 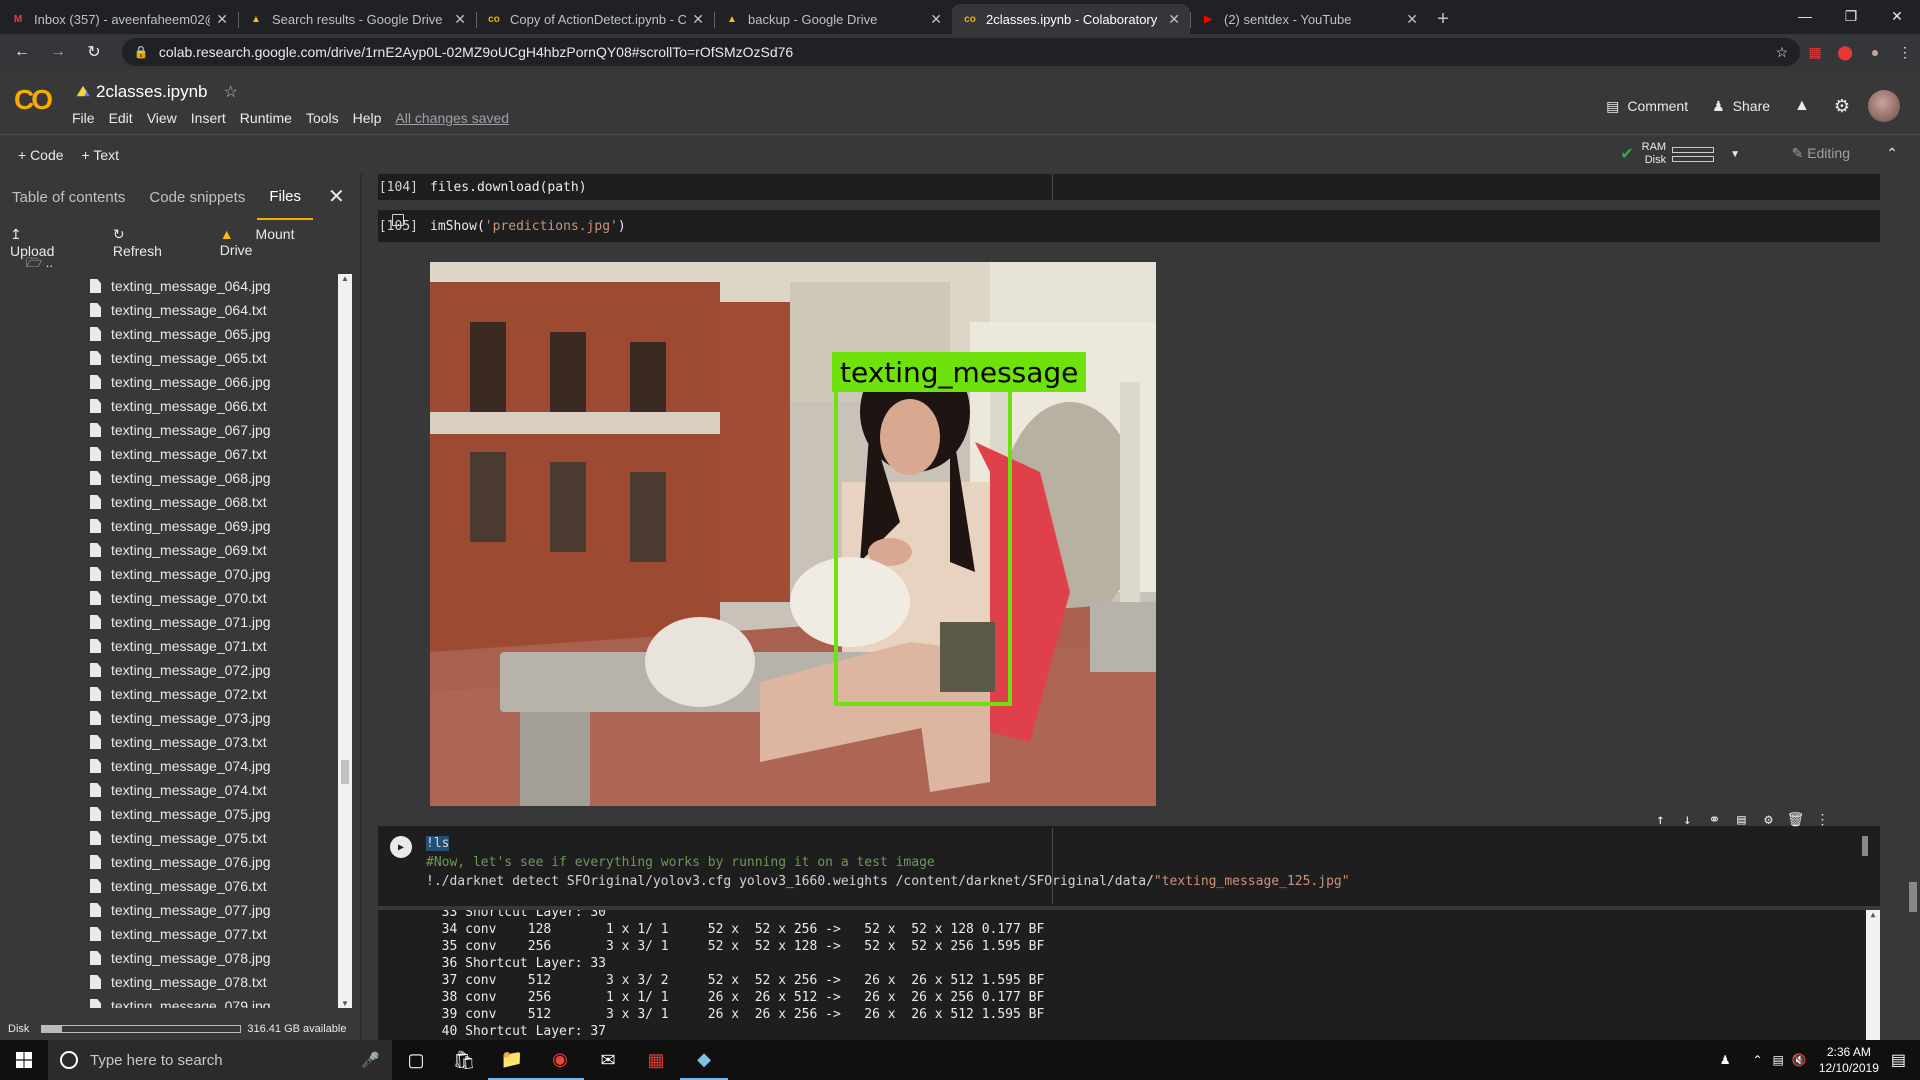 I want to click on list-item: texting_message_076.txt, so click(x=170, y=886).